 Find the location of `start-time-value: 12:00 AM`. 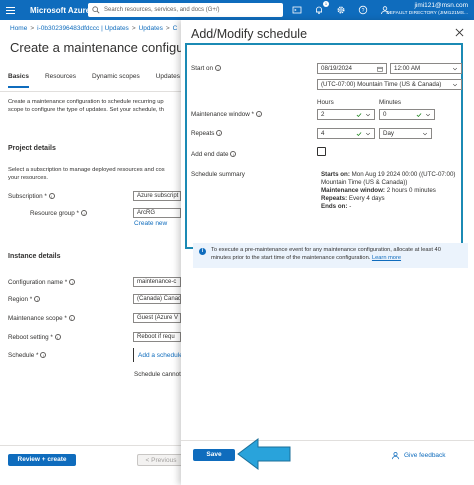

start-time-value: 12:00 AM is located at coordinates (407, 68).